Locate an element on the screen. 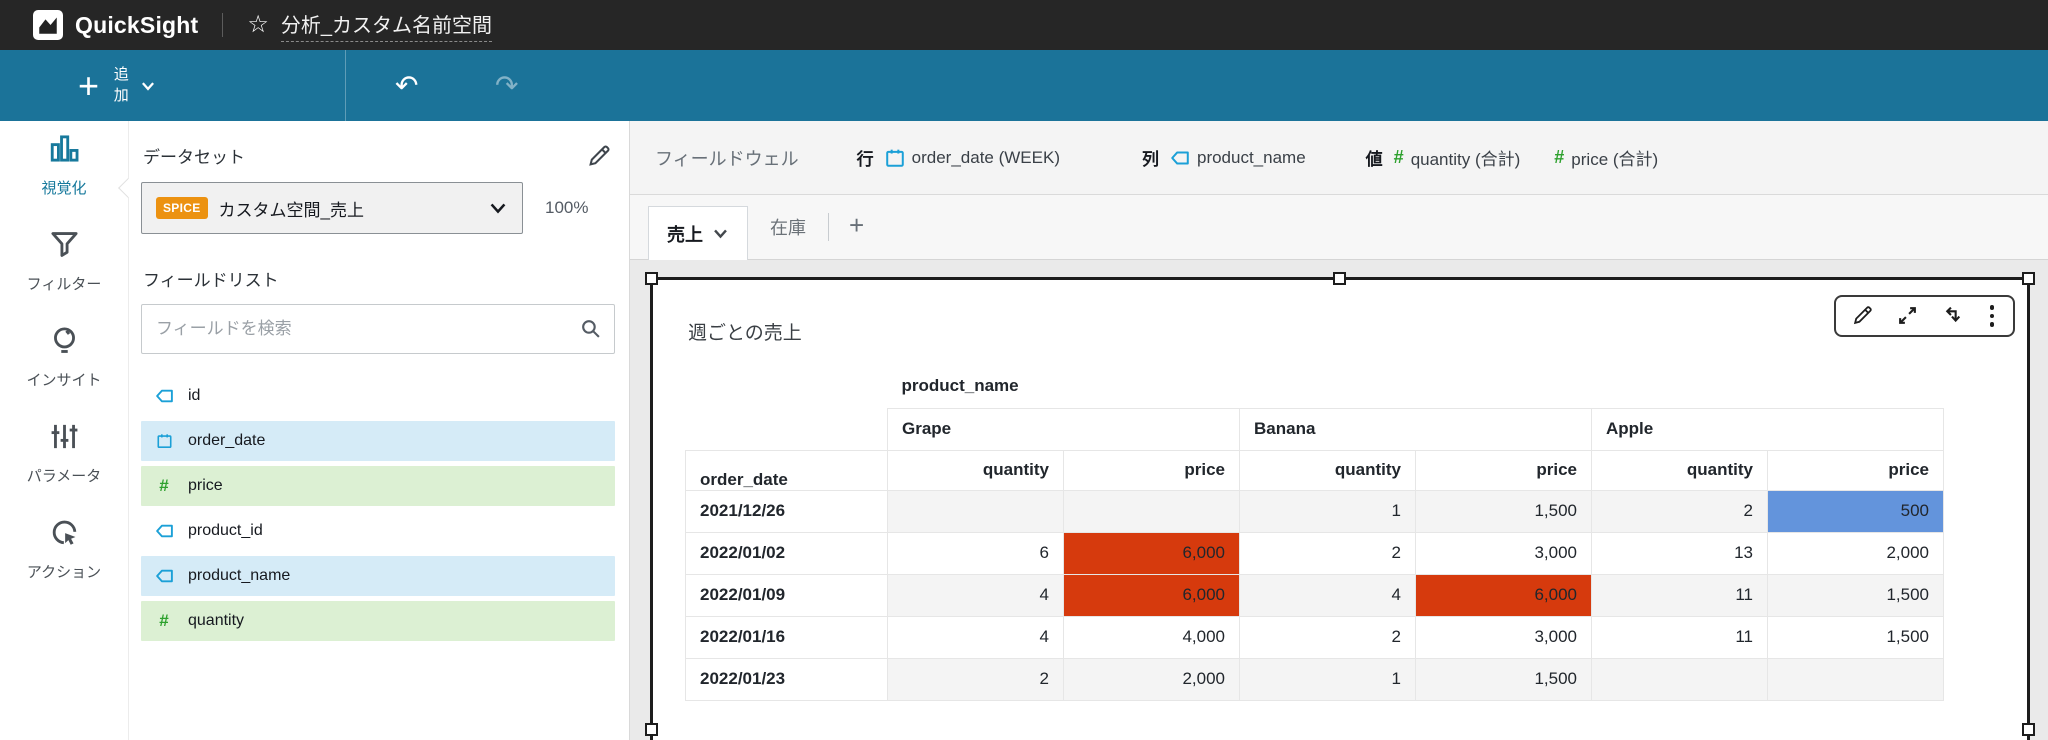  maximize-icon is located at coordinates (1907, 315).